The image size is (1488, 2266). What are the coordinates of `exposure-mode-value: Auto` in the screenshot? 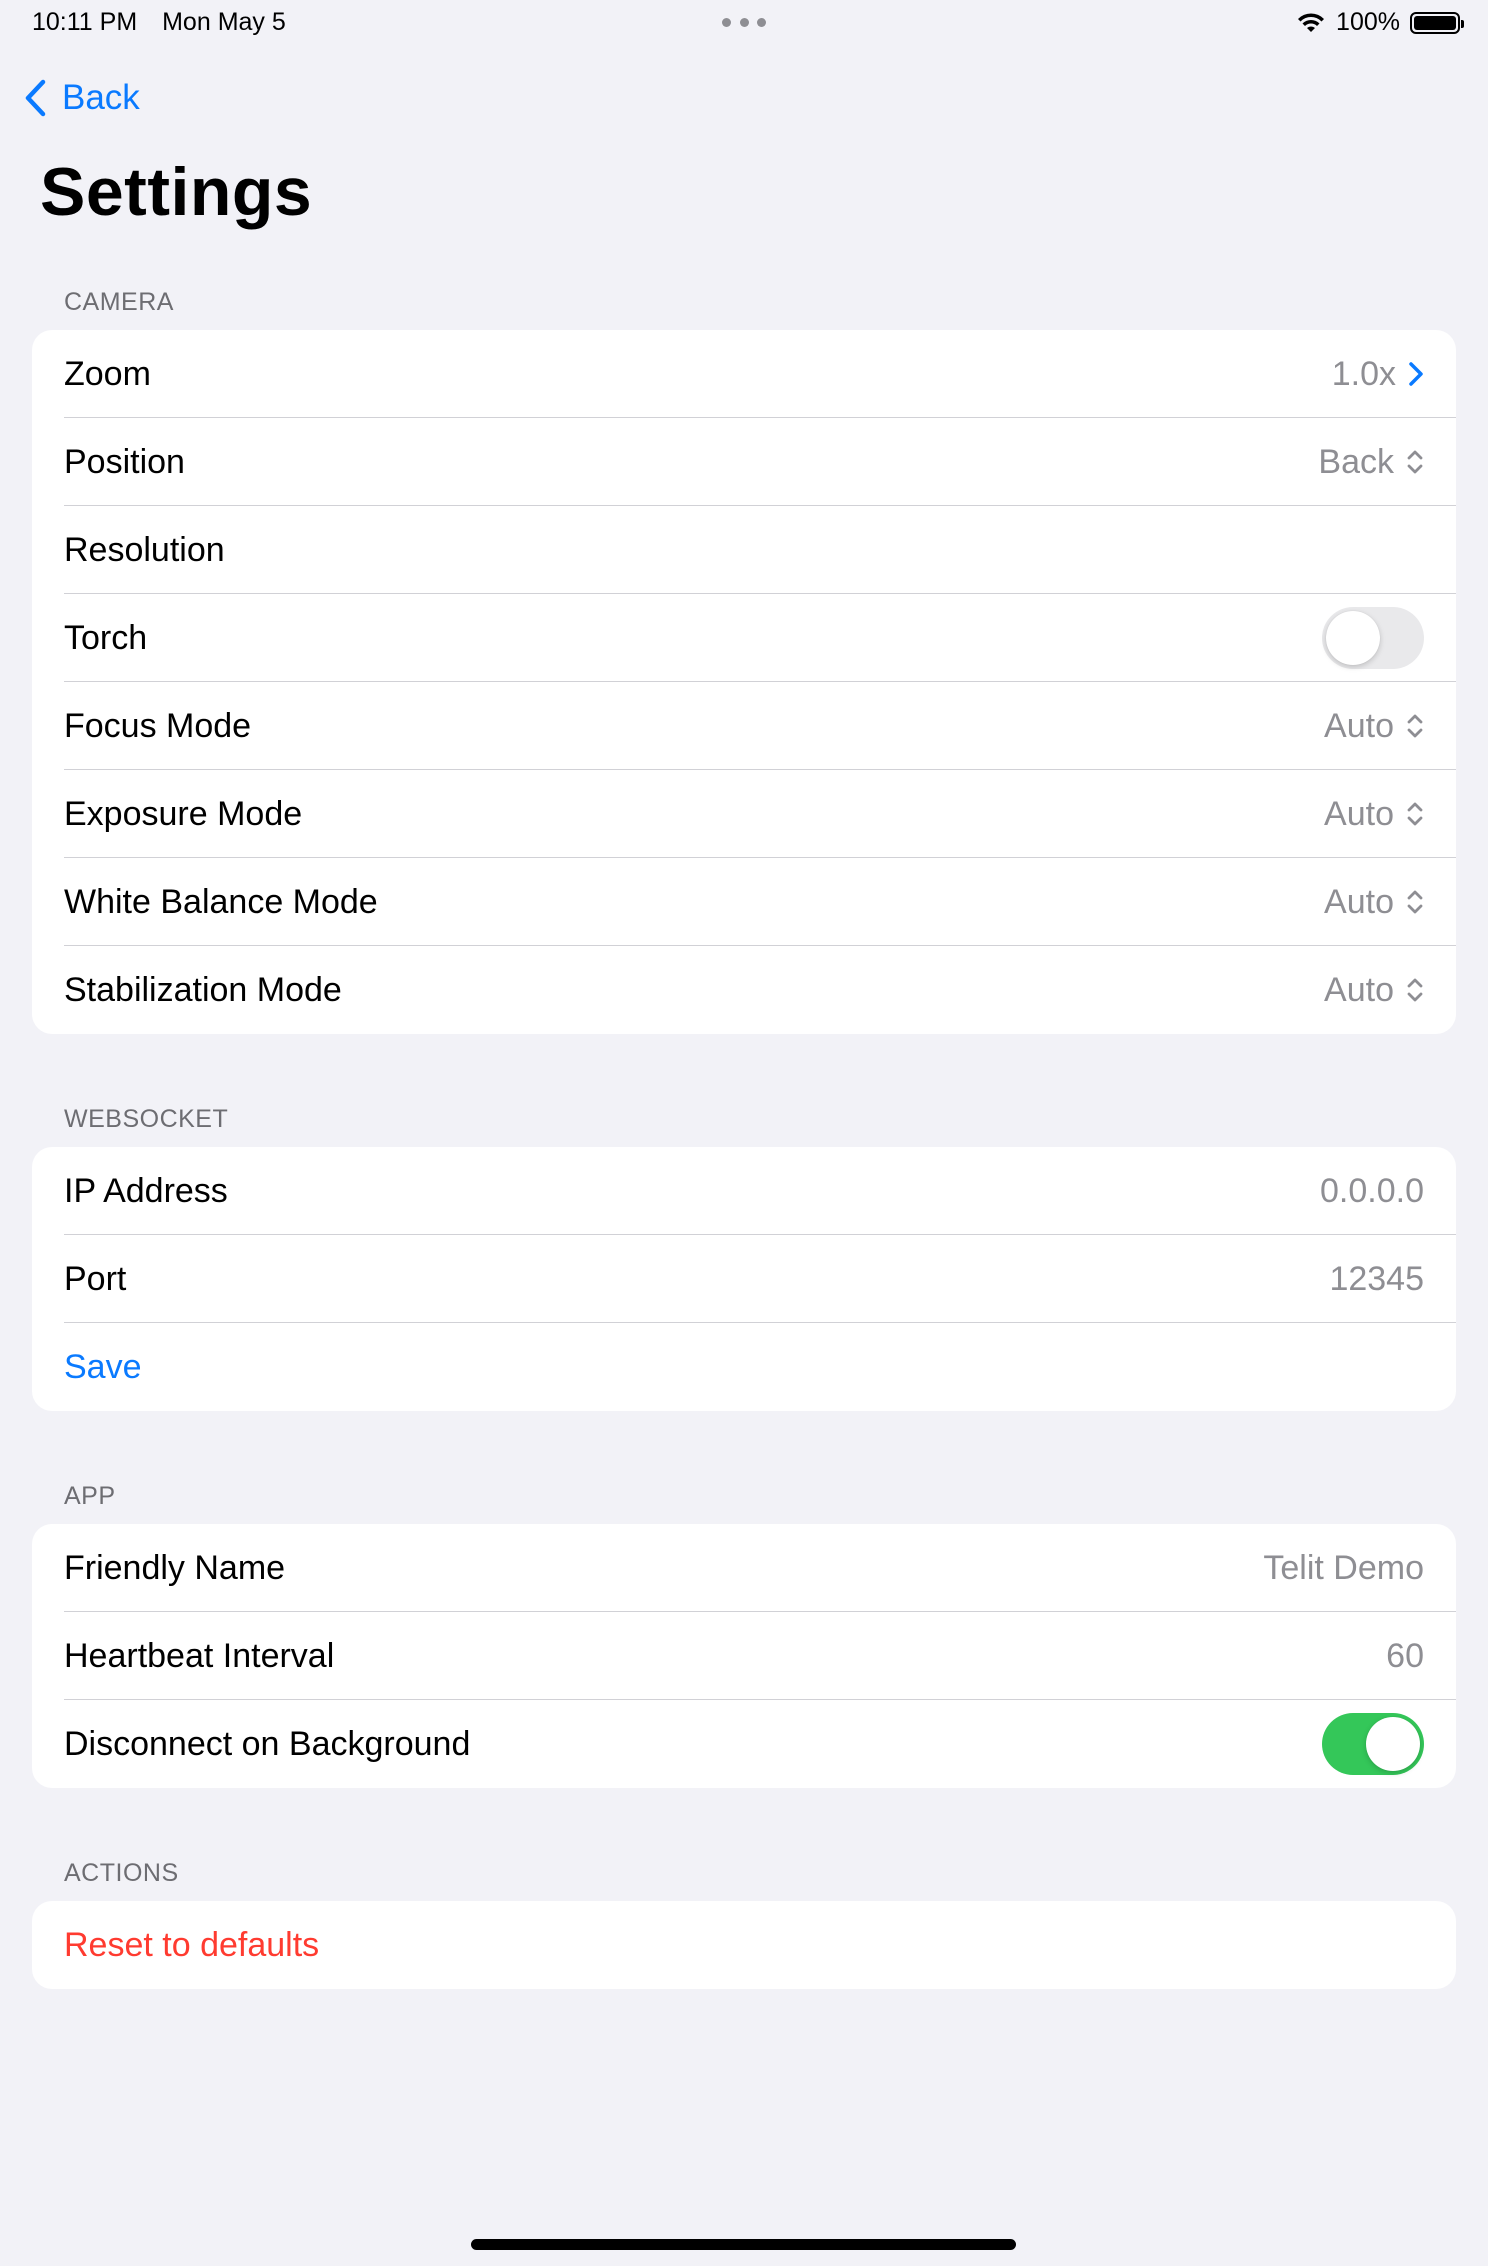 It's located at (1359, 813).